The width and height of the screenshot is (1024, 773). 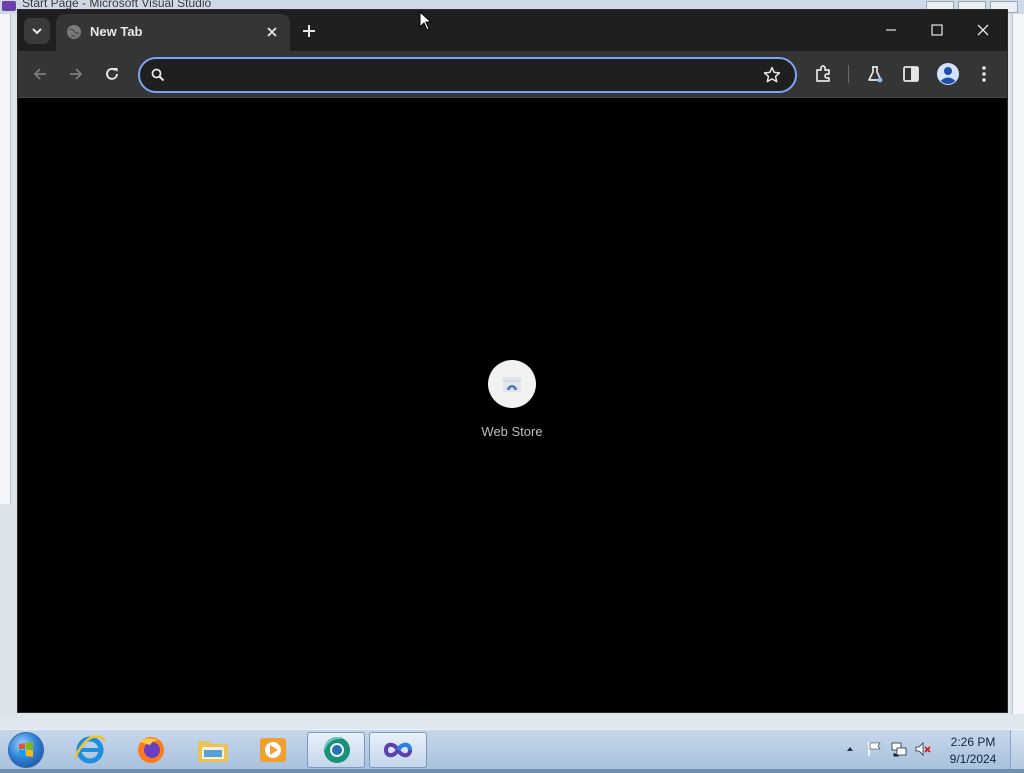 I want to click on shortcut-label: Web Store, so click(x=512, y=431).